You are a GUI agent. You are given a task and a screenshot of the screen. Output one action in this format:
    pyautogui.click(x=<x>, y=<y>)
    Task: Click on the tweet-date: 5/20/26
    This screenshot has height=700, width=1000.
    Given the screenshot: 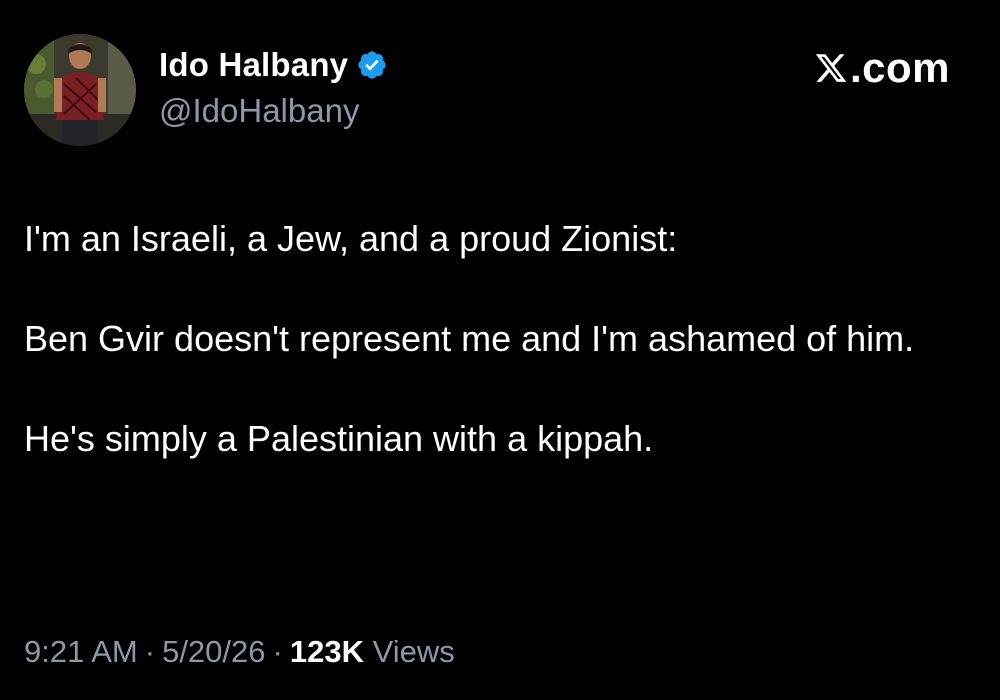 What is the action you would take?
    pyautogui.click(x=213, y=651)
    